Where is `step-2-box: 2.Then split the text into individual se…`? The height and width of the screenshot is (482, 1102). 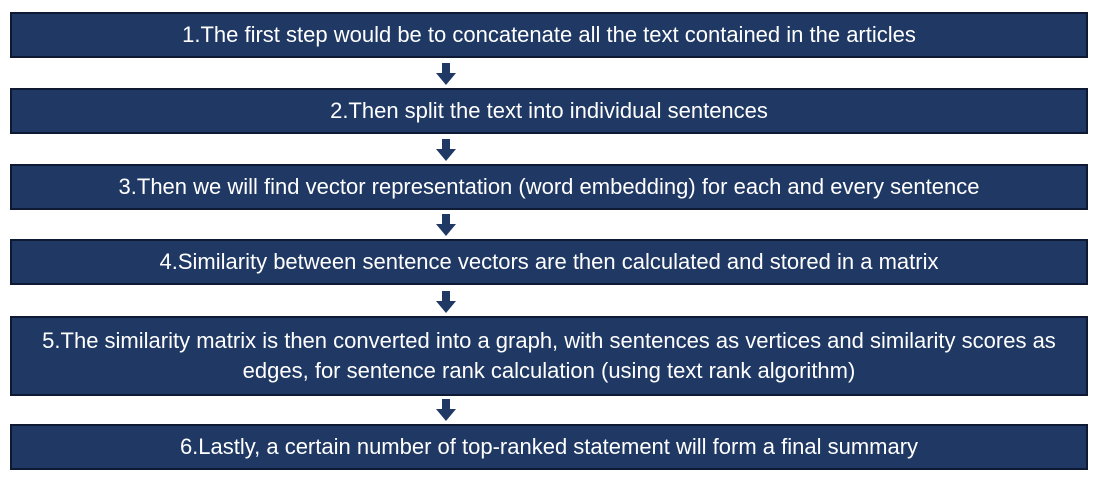 step-2-box: 2.Then split the text into individual se… is located at coordinates (549, 111).